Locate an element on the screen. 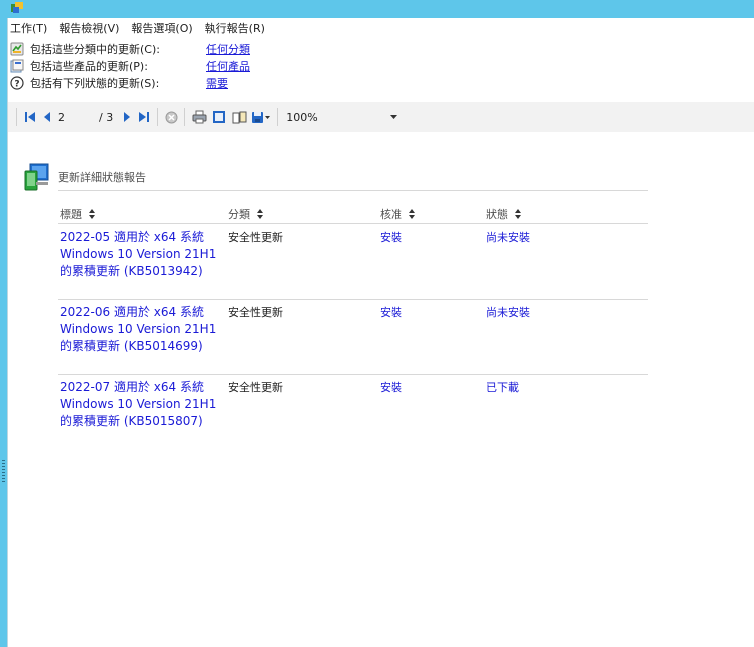 The image size is (754, 647). previous-page-icon is located at coordinates (47, 117).